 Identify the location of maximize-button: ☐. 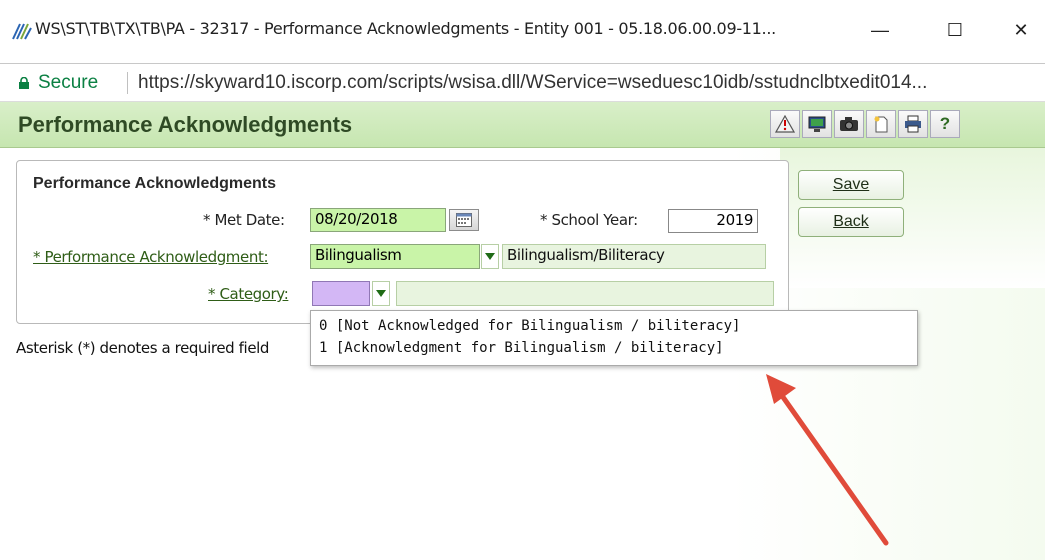
(955, 30).